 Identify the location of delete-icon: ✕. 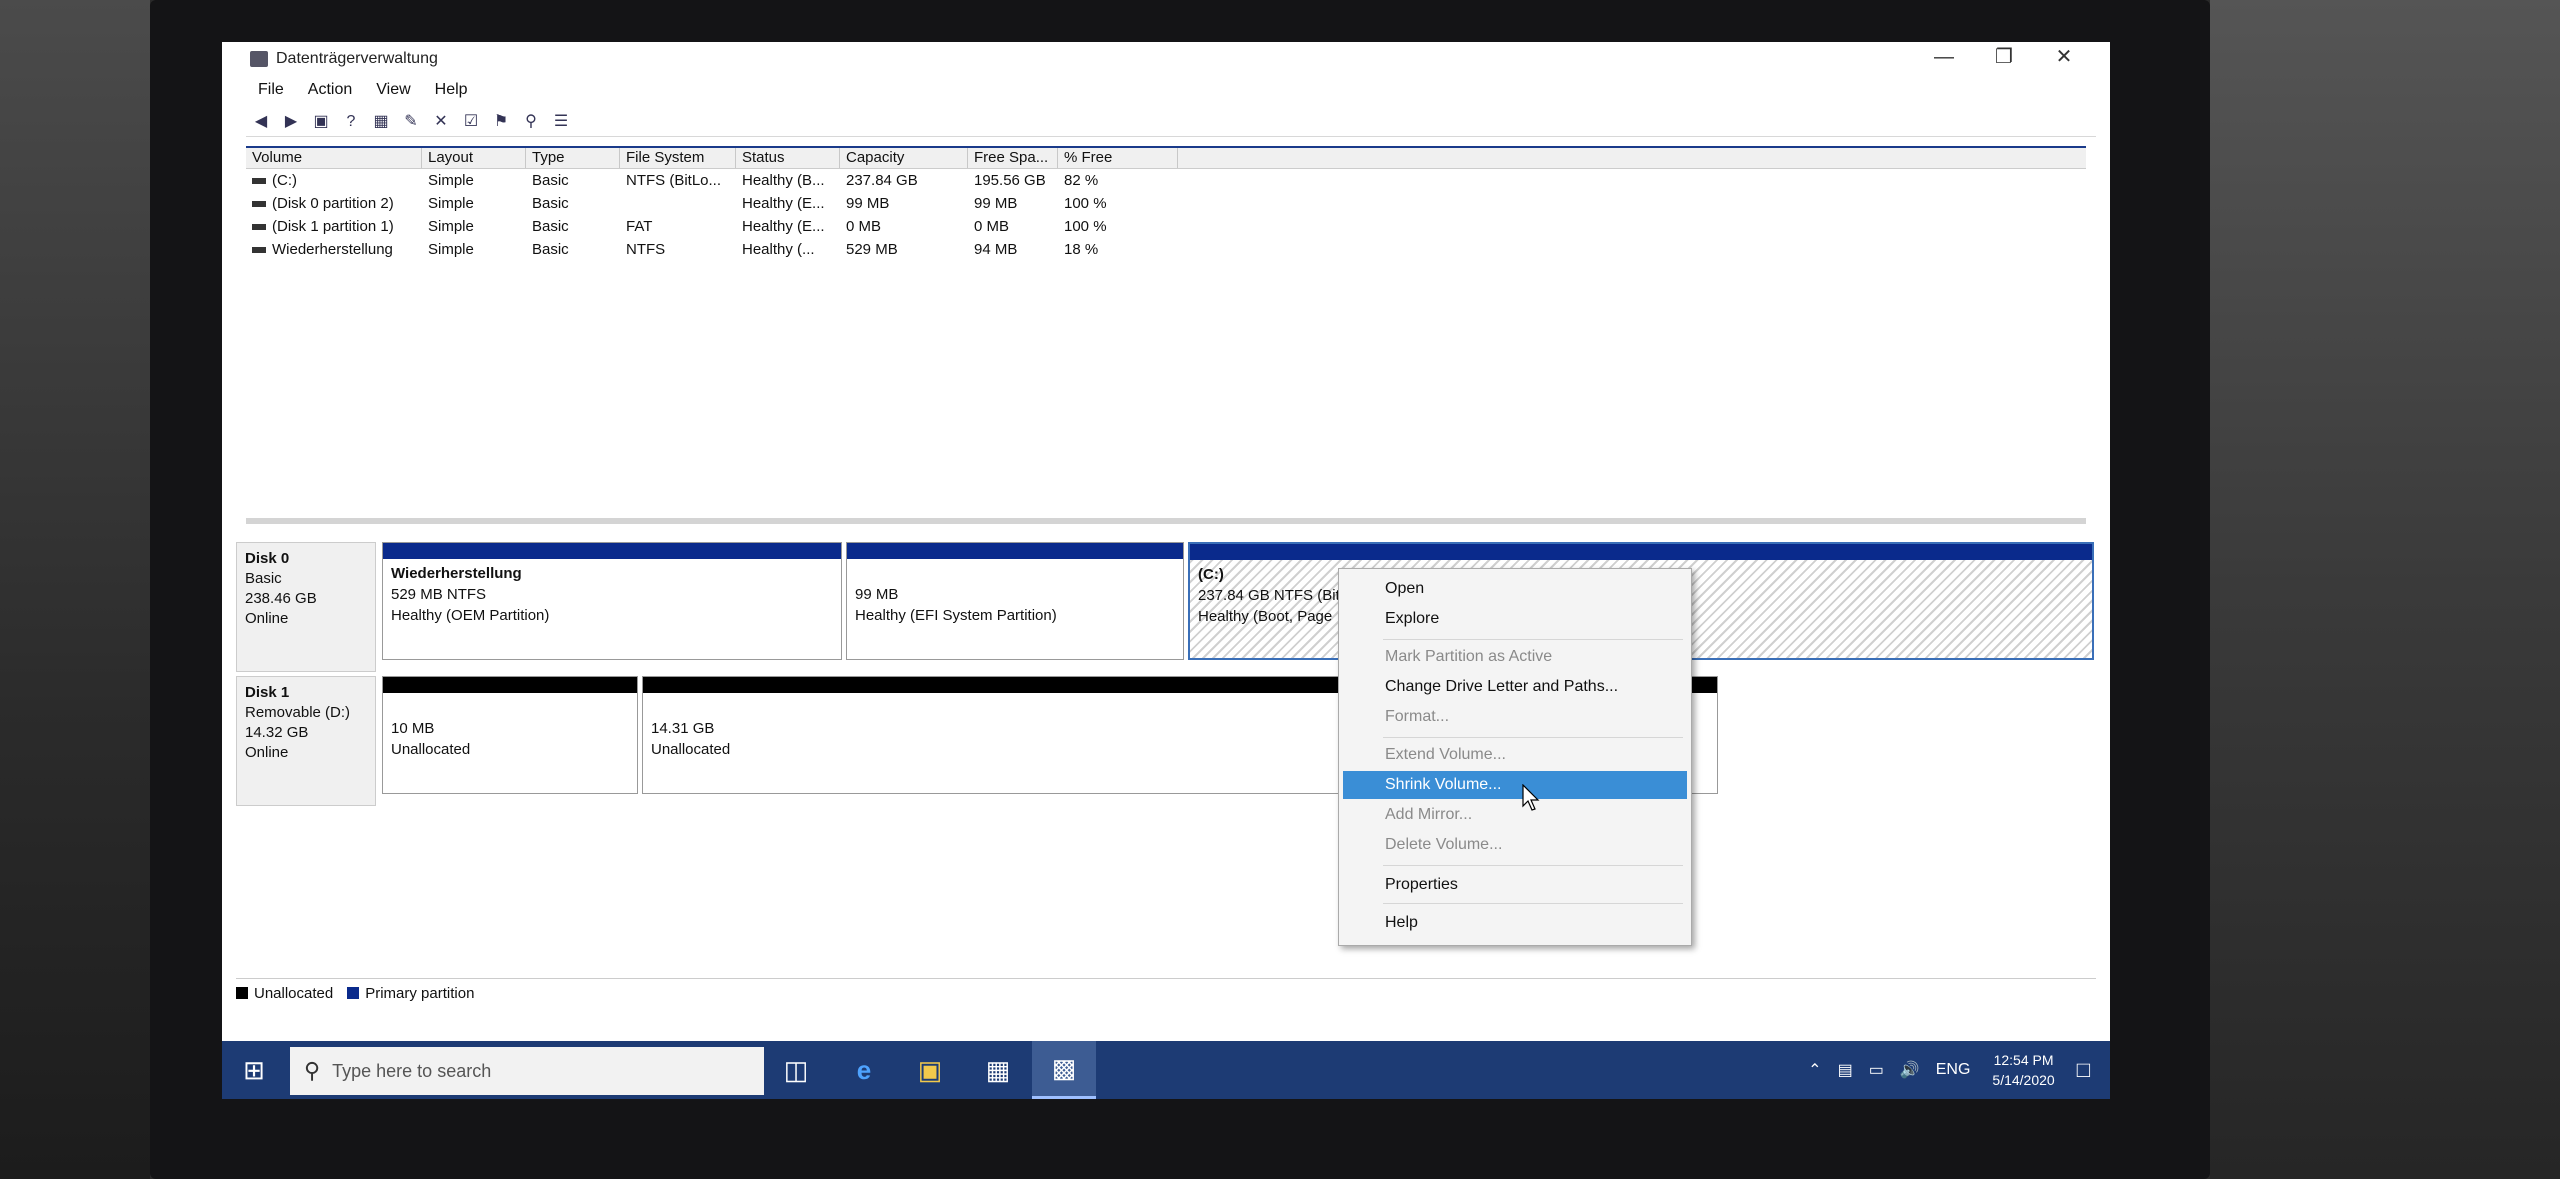
(441, 122).